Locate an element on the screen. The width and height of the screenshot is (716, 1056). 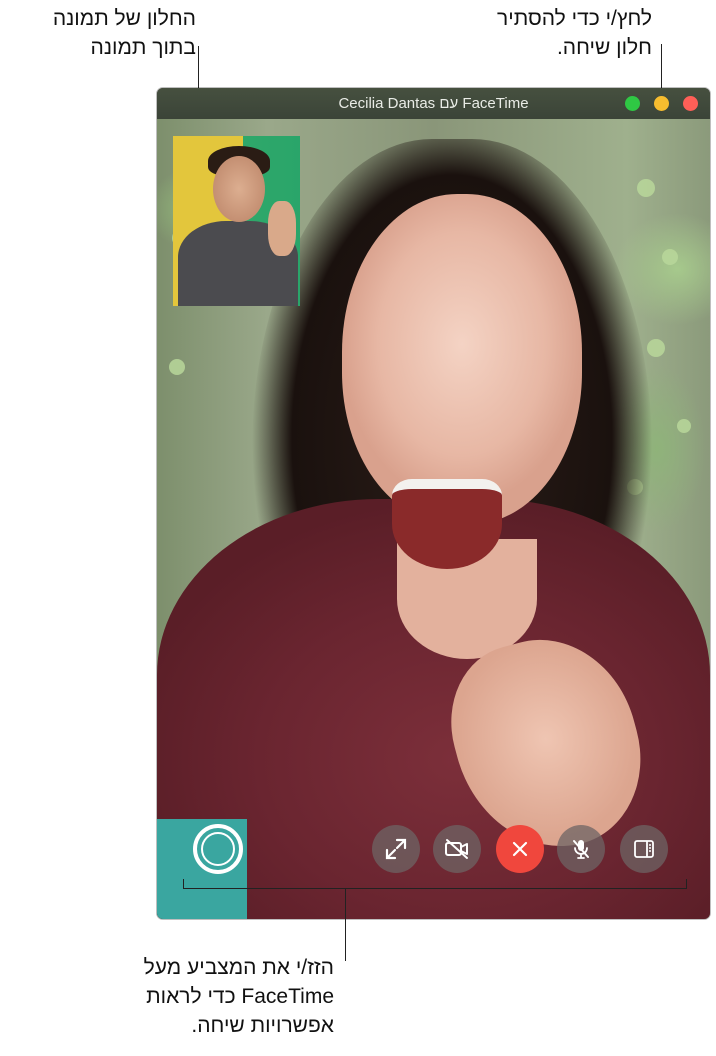
options-callout-line-3: אפשרויות שיחה. is located at coordinates (262, 1025).